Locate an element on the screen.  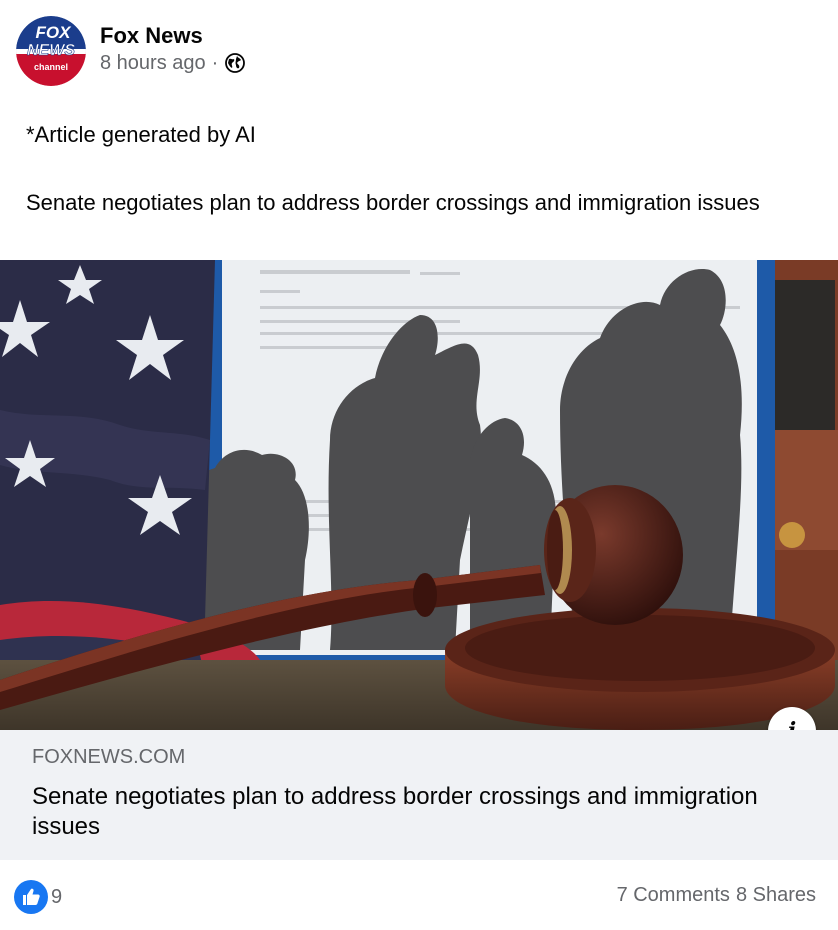
thumbs-up-icon is located at coordinates (31, 896).